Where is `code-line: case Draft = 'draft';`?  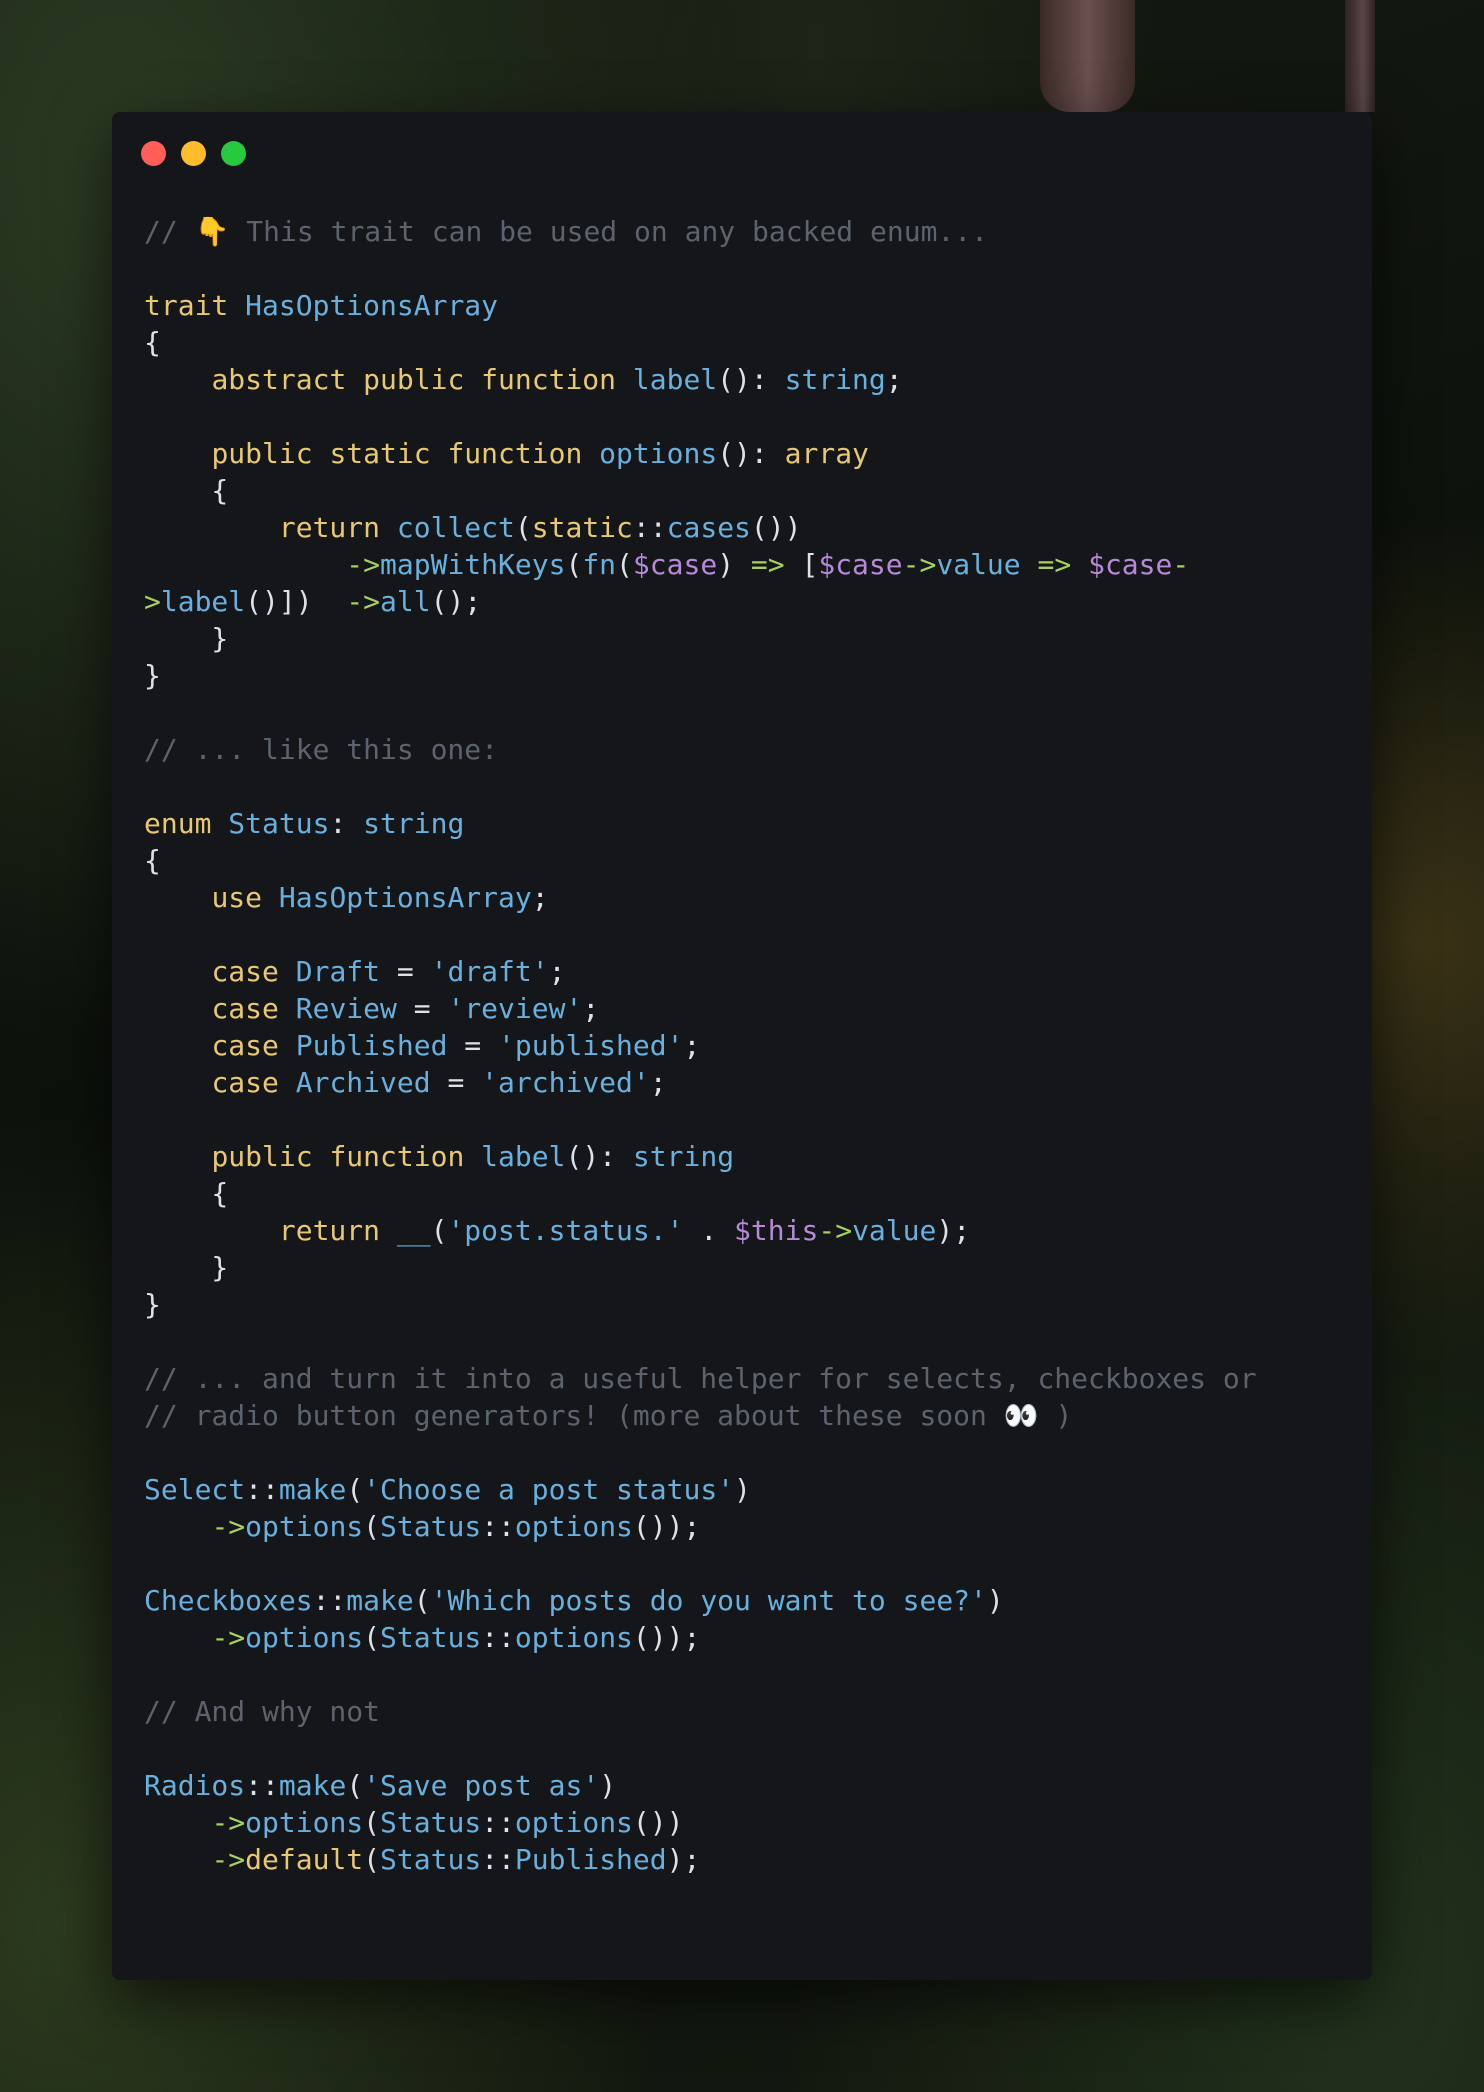 code-line: case Draft = 'draft'; is located at coordinates (700, 971).